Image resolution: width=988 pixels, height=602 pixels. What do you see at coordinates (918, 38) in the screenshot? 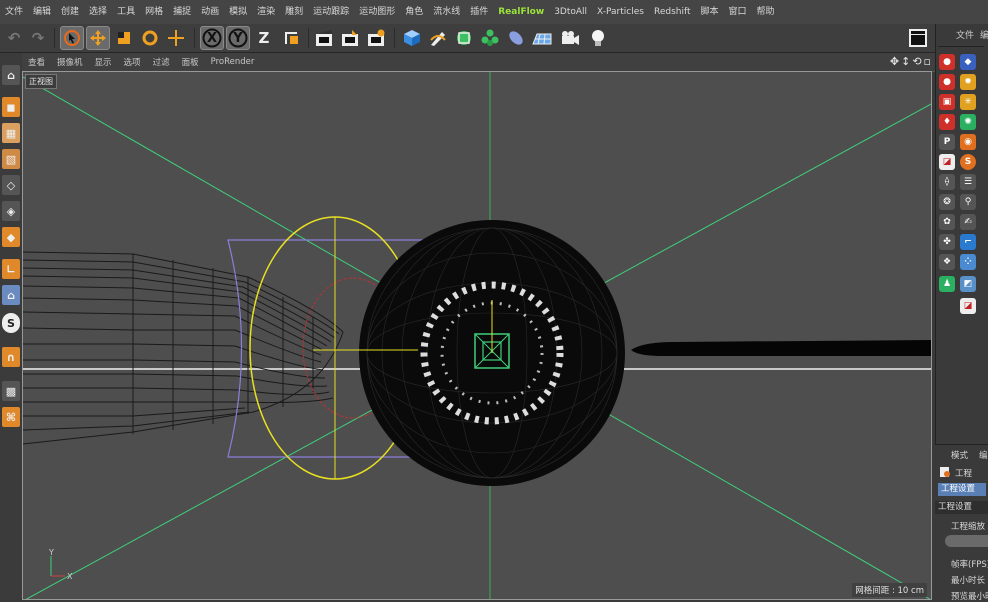
I see `clapboard-icon` at bounding box center [918, 38].